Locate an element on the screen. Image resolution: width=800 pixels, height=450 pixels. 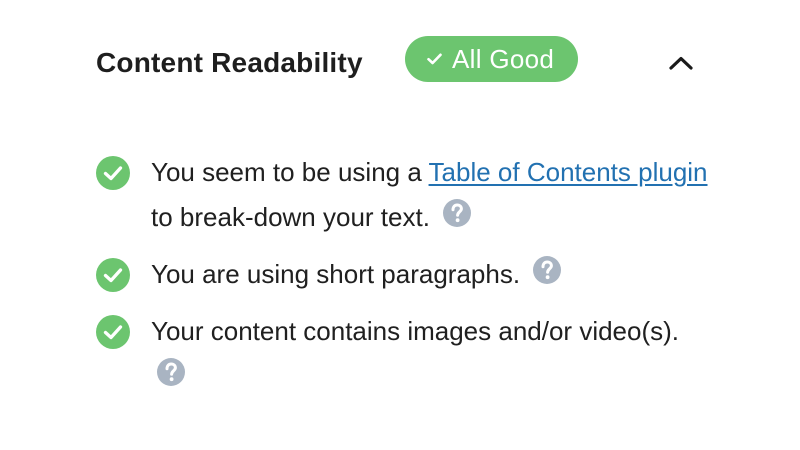
status-badge: All Good is located at coordinates (492, 59).